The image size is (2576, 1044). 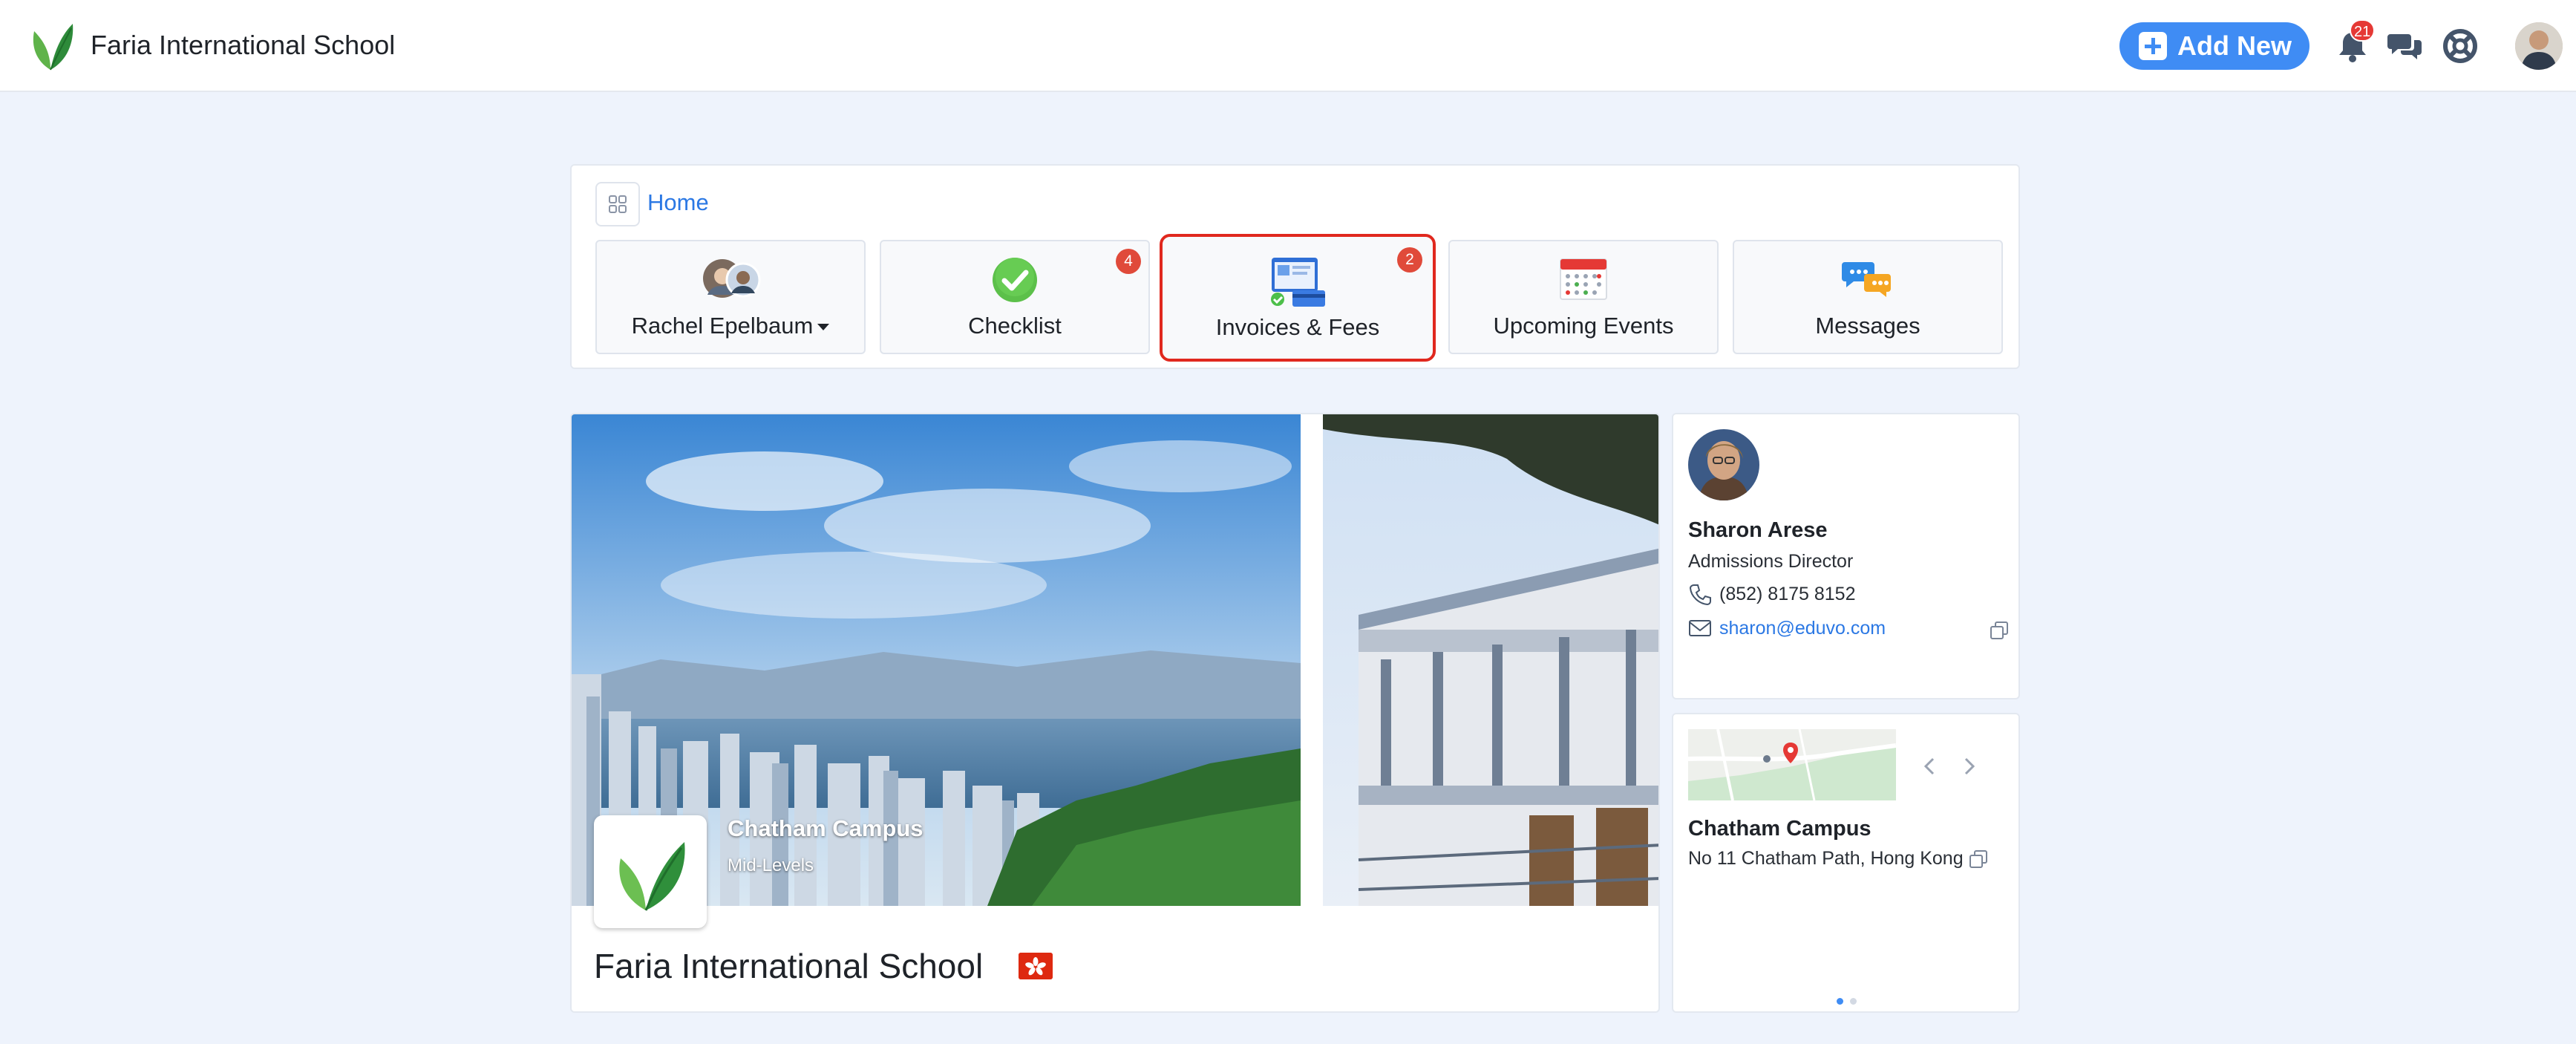 What do you see at coordinates (1931, 766) in the screenshot?
I see `chevron-left-icon` at bounding box center [1931, 766].